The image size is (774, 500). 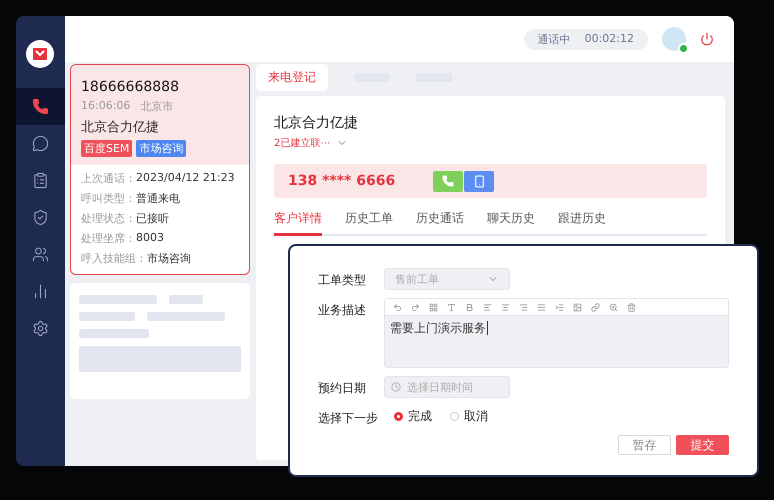 What do you see at coordinates (108, 218) in the screenshot?
I see `field-label: 处理状态：` at bounding box center [108, 218].